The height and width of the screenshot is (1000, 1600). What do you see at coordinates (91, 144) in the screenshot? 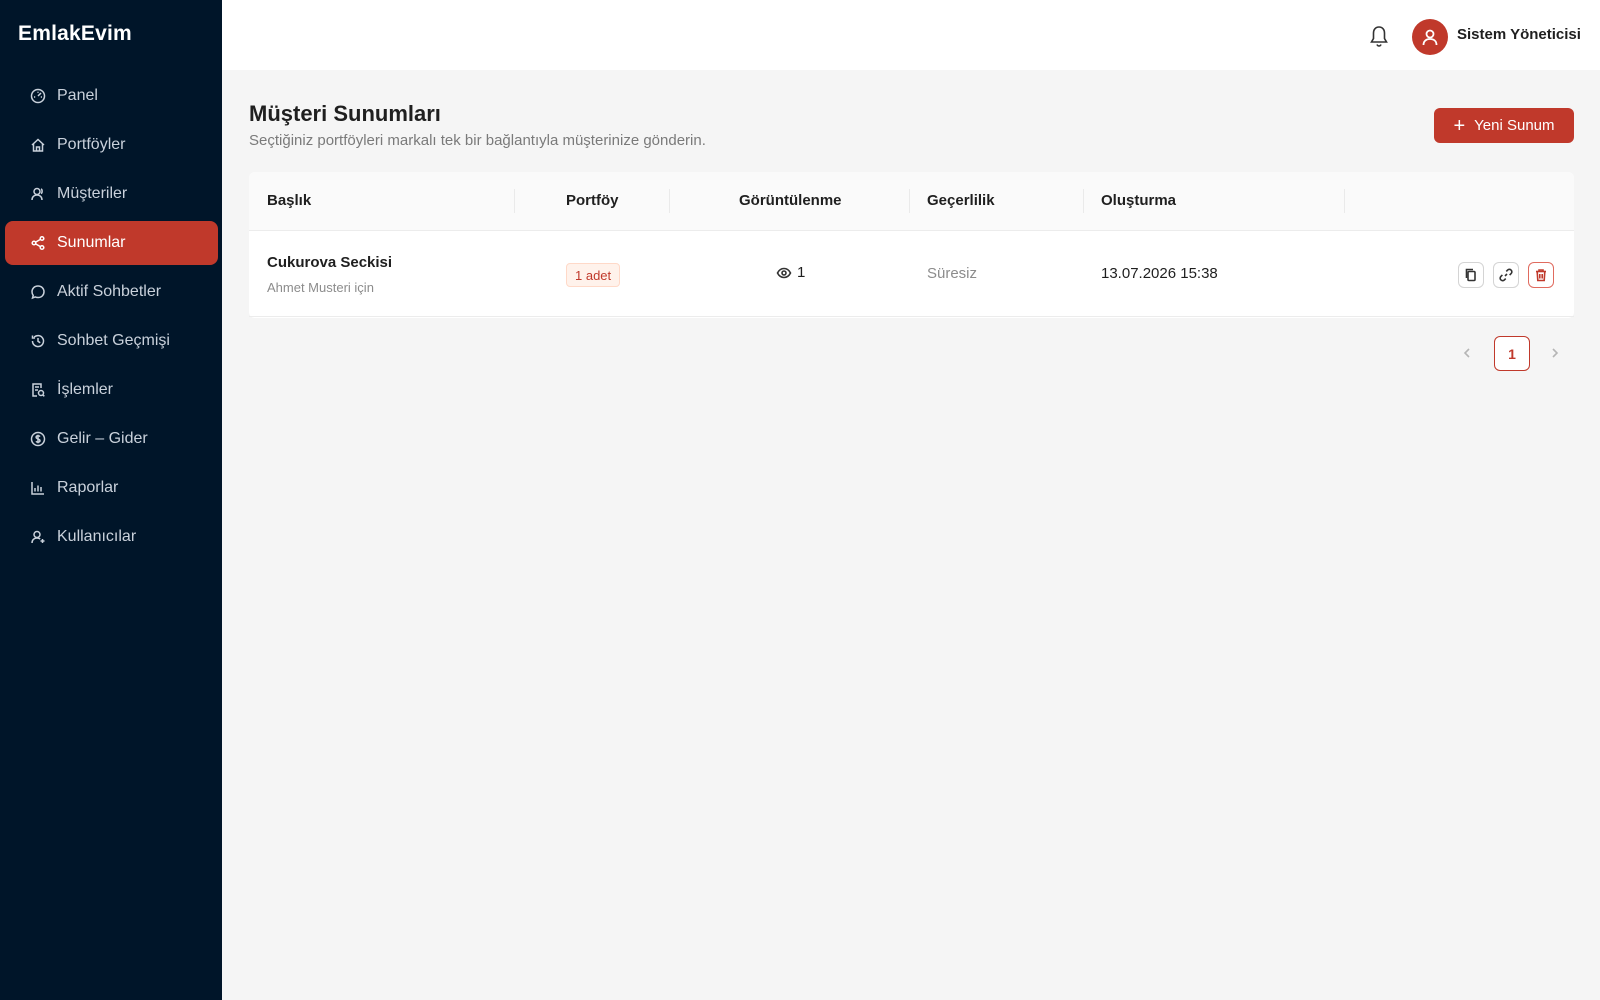
I see `sidebar-item-label: Portföyler` at bounding box center [91, 144].